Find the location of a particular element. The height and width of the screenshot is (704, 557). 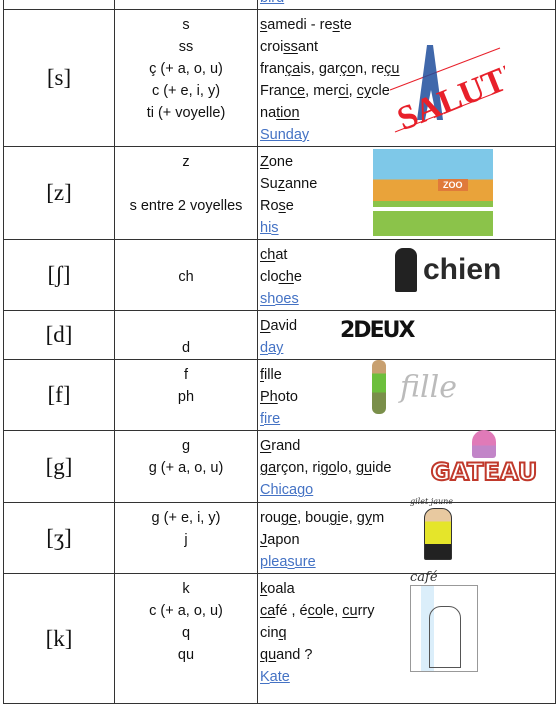

spelling: ti (+ voyelle) is located at coordinates (186, 113).